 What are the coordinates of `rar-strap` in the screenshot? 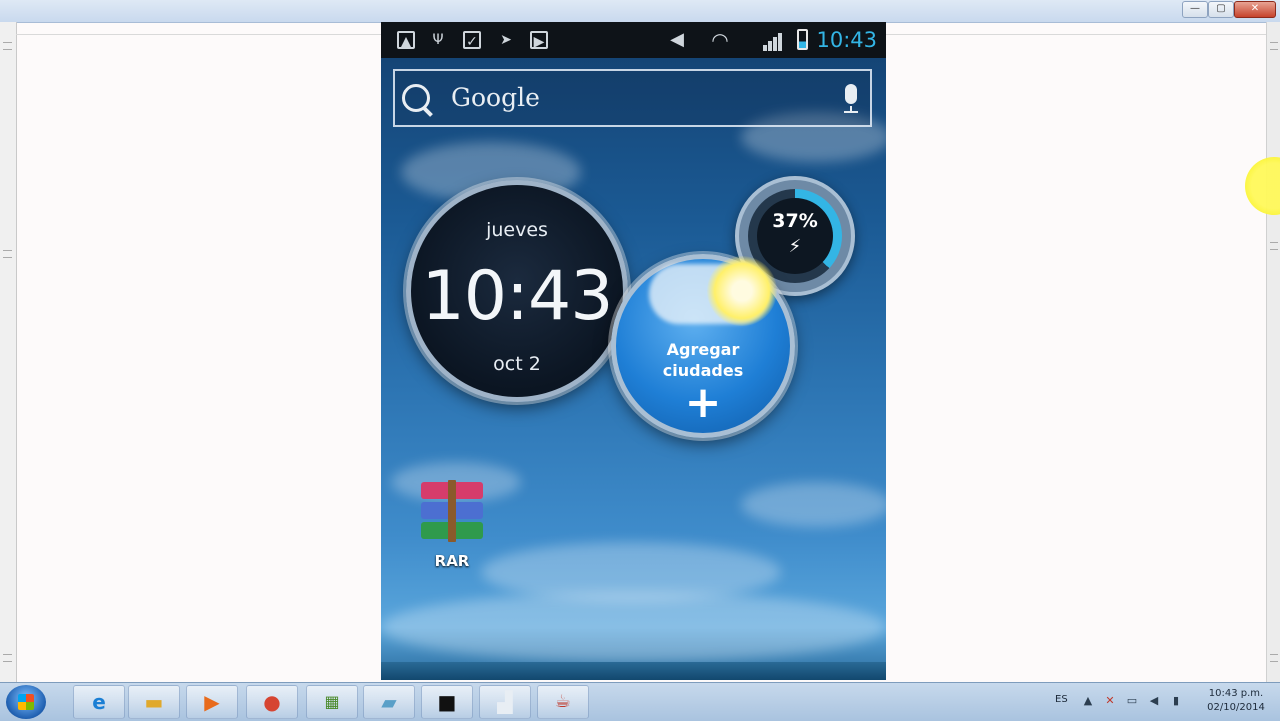 It's located at (452, 511).